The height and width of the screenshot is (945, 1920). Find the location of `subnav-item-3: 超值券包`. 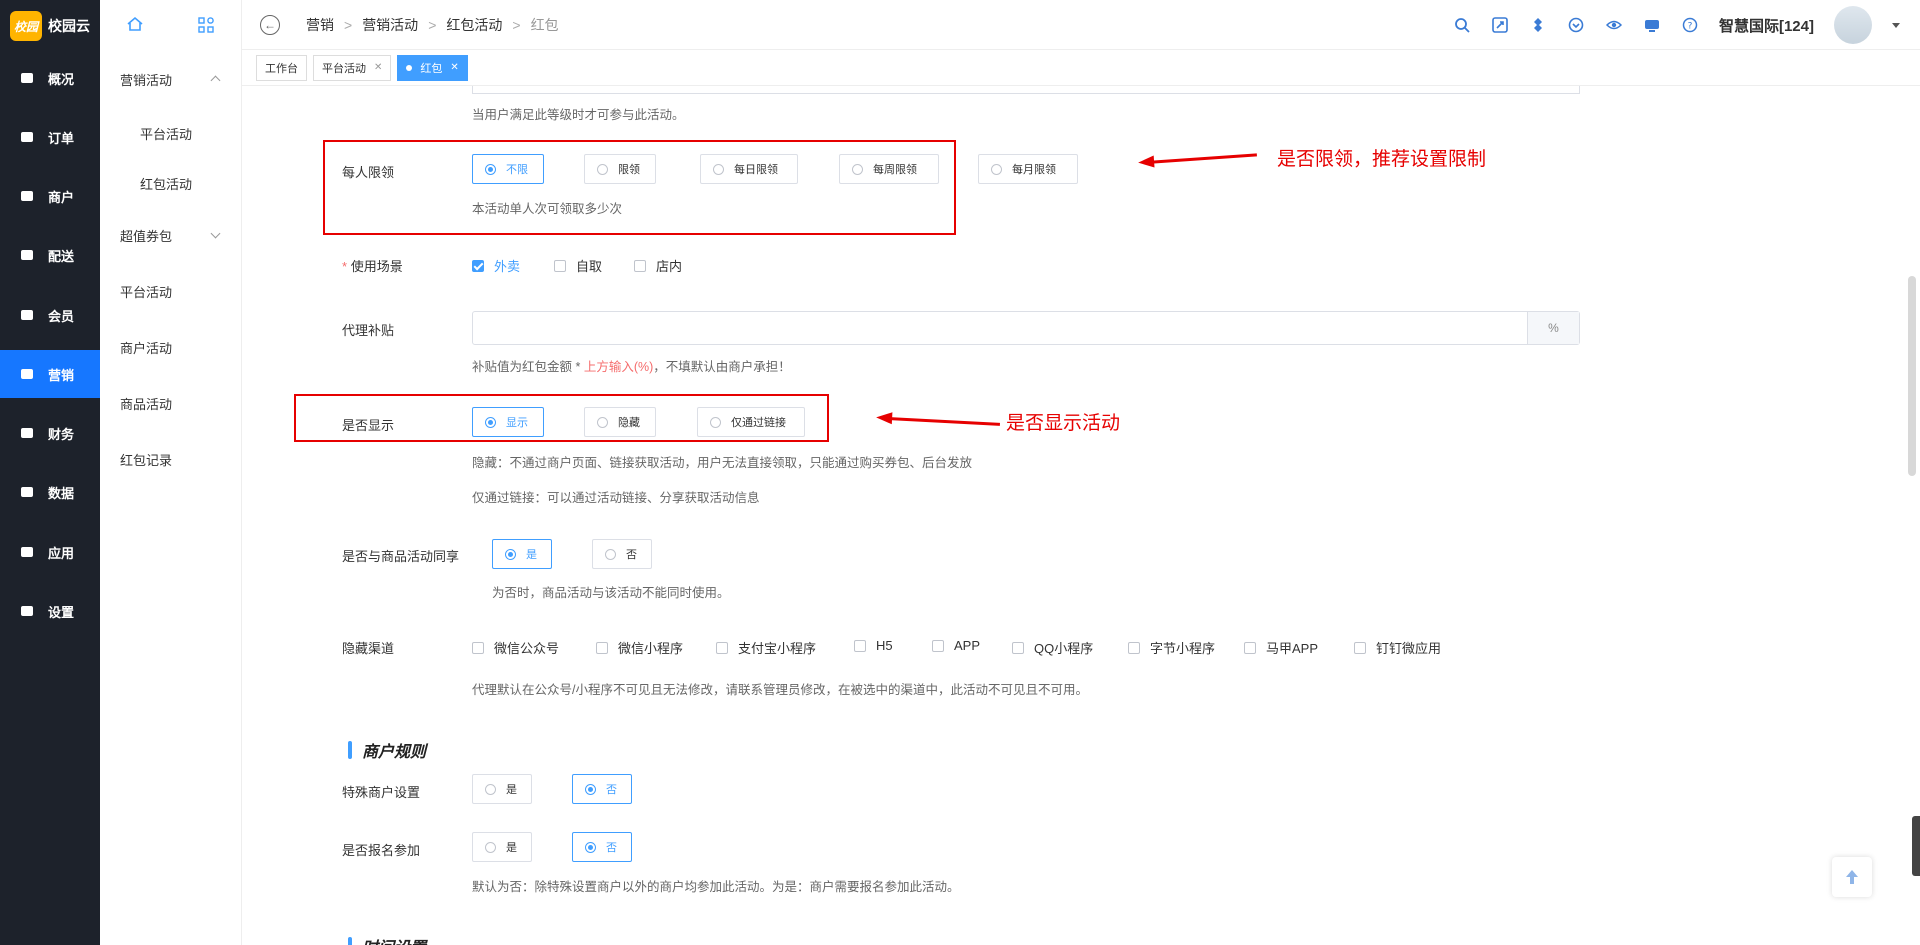

subnav-item-3: 超值券包 is located at coordinates (170, 235).